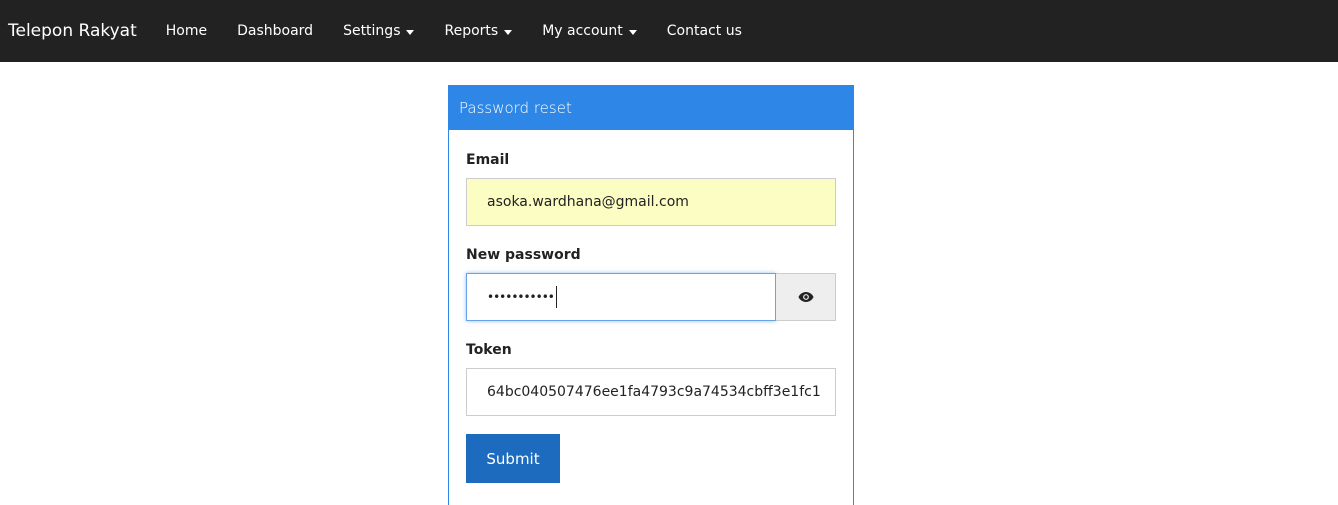  I want to click on nav-dashboard-label: Dashboard, so click(275, 31).